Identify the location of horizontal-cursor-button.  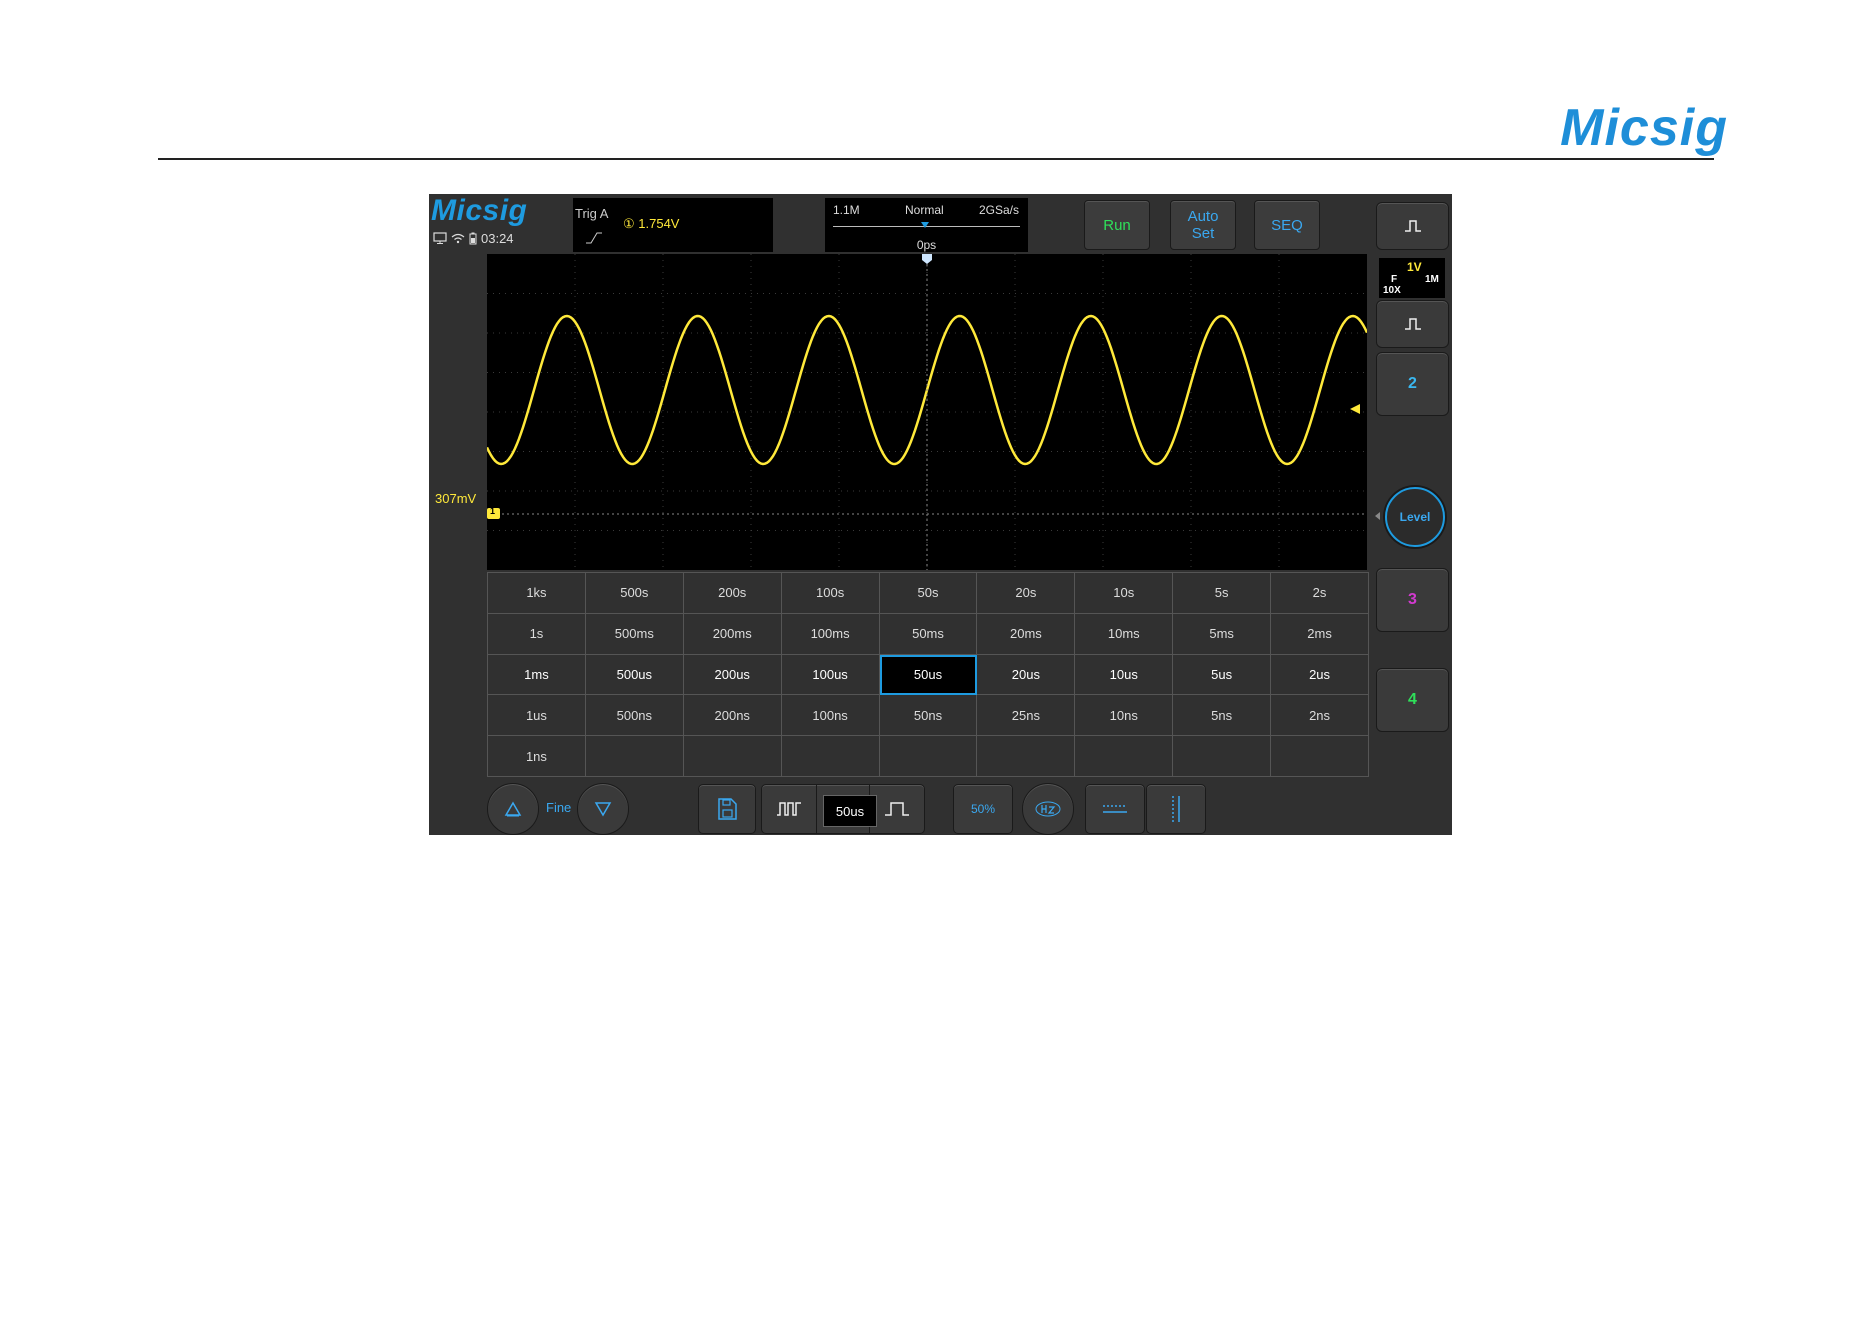
(1115, 809).